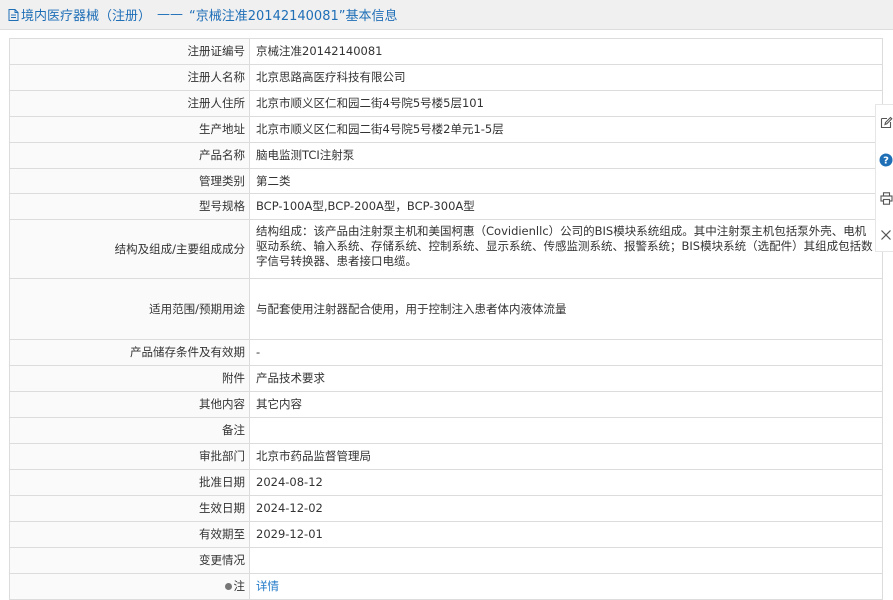 This screenshot has height=600, width=893. I want to click on side-toolbar: ?, so click(884, 178).